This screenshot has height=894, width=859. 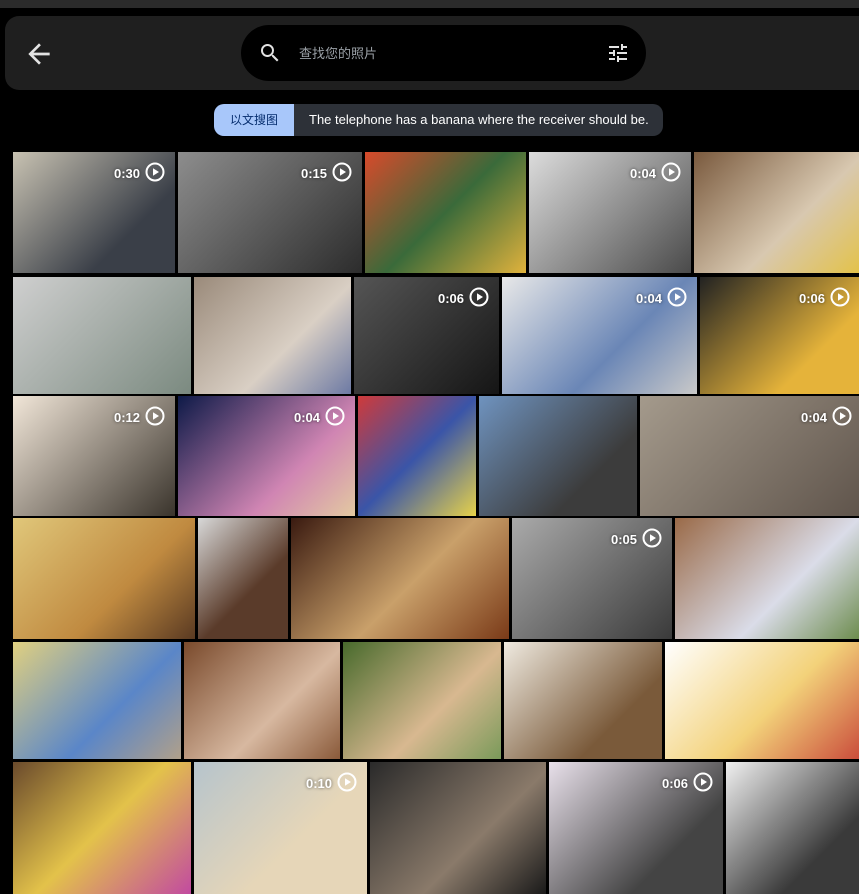 I want to click on video-duration-badge: 0:30, so click(x=139, y=173).